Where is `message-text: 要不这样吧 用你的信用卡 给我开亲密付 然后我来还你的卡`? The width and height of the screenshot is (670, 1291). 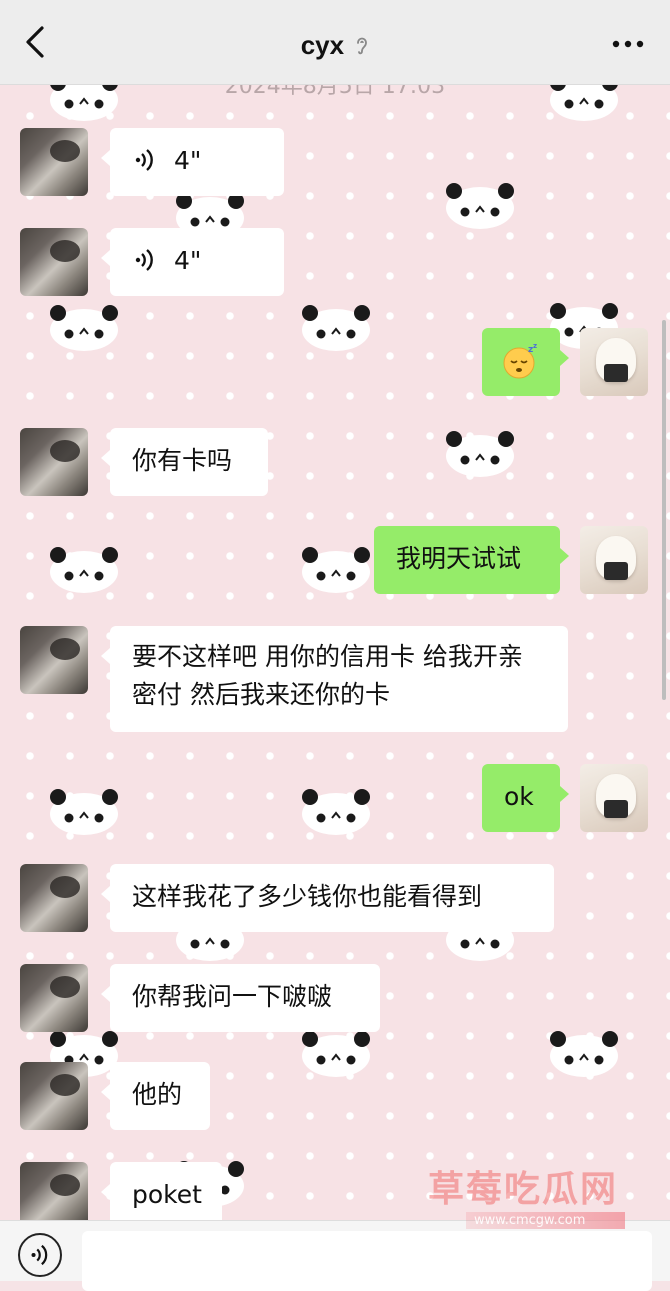
message-text: 要不这样吧 用你的信用卡 给我开亲密付 然后我来还你的卡 is located at coordinates (327, 675).